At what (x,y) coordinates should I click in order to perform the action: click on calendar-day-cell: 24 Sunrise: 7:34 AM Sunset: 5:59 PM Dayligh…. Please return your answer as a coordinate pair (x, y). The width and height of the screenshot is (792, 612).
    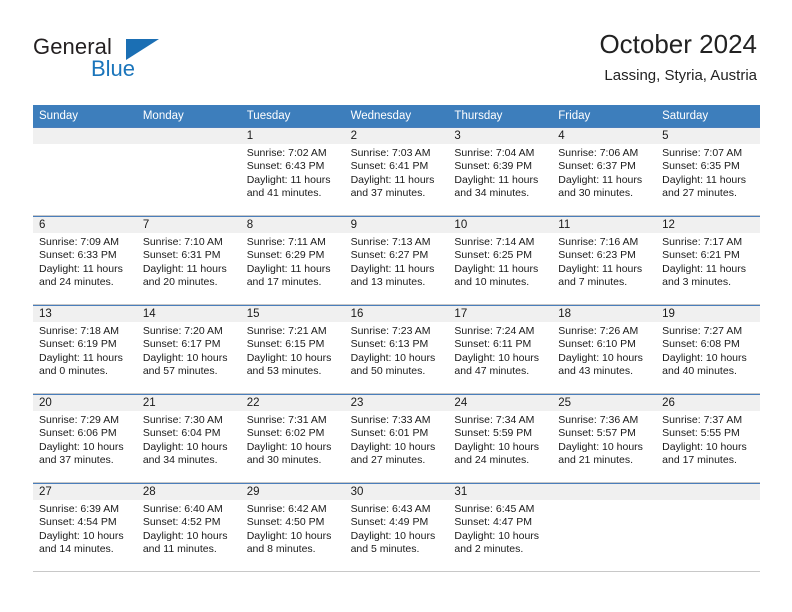
    Looking at the image, I should click on (500, 438).